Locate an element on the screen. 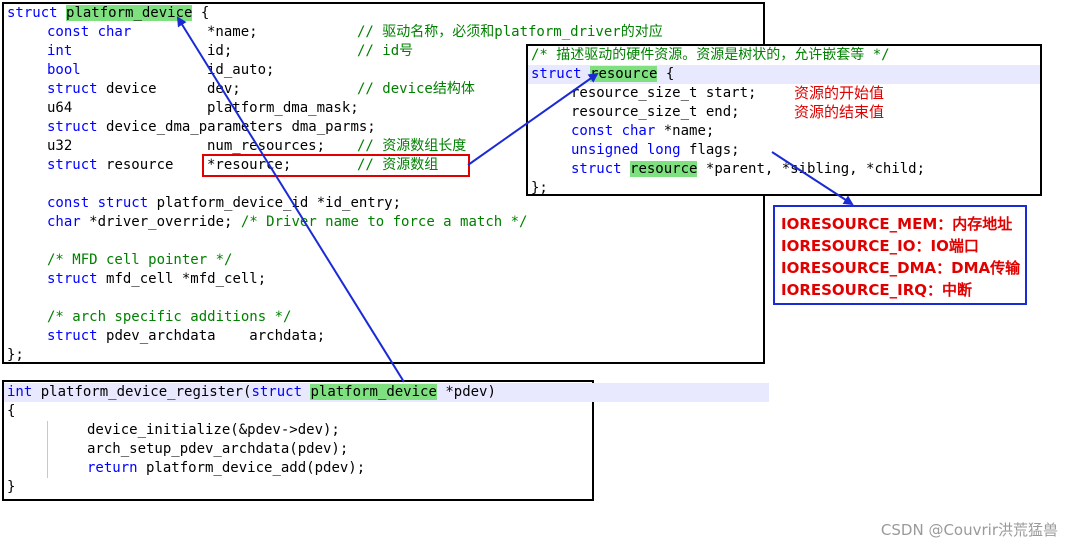  watermark: CSDN @Couvrir洪荒猛兽 is located at coordinates (969, 530).